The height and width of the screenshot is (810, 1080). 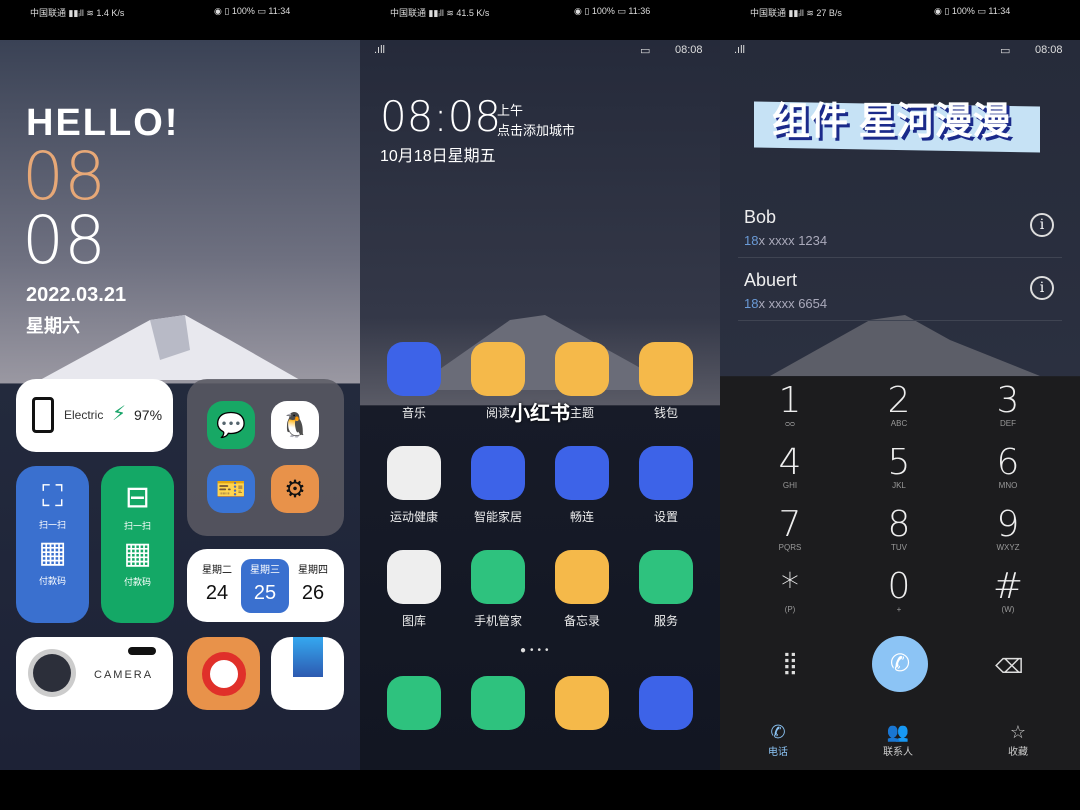 What do you see at coordinates (899, 547) in the screenshot?
I see `key-letters: TUV` at bounding box center [899, 547].